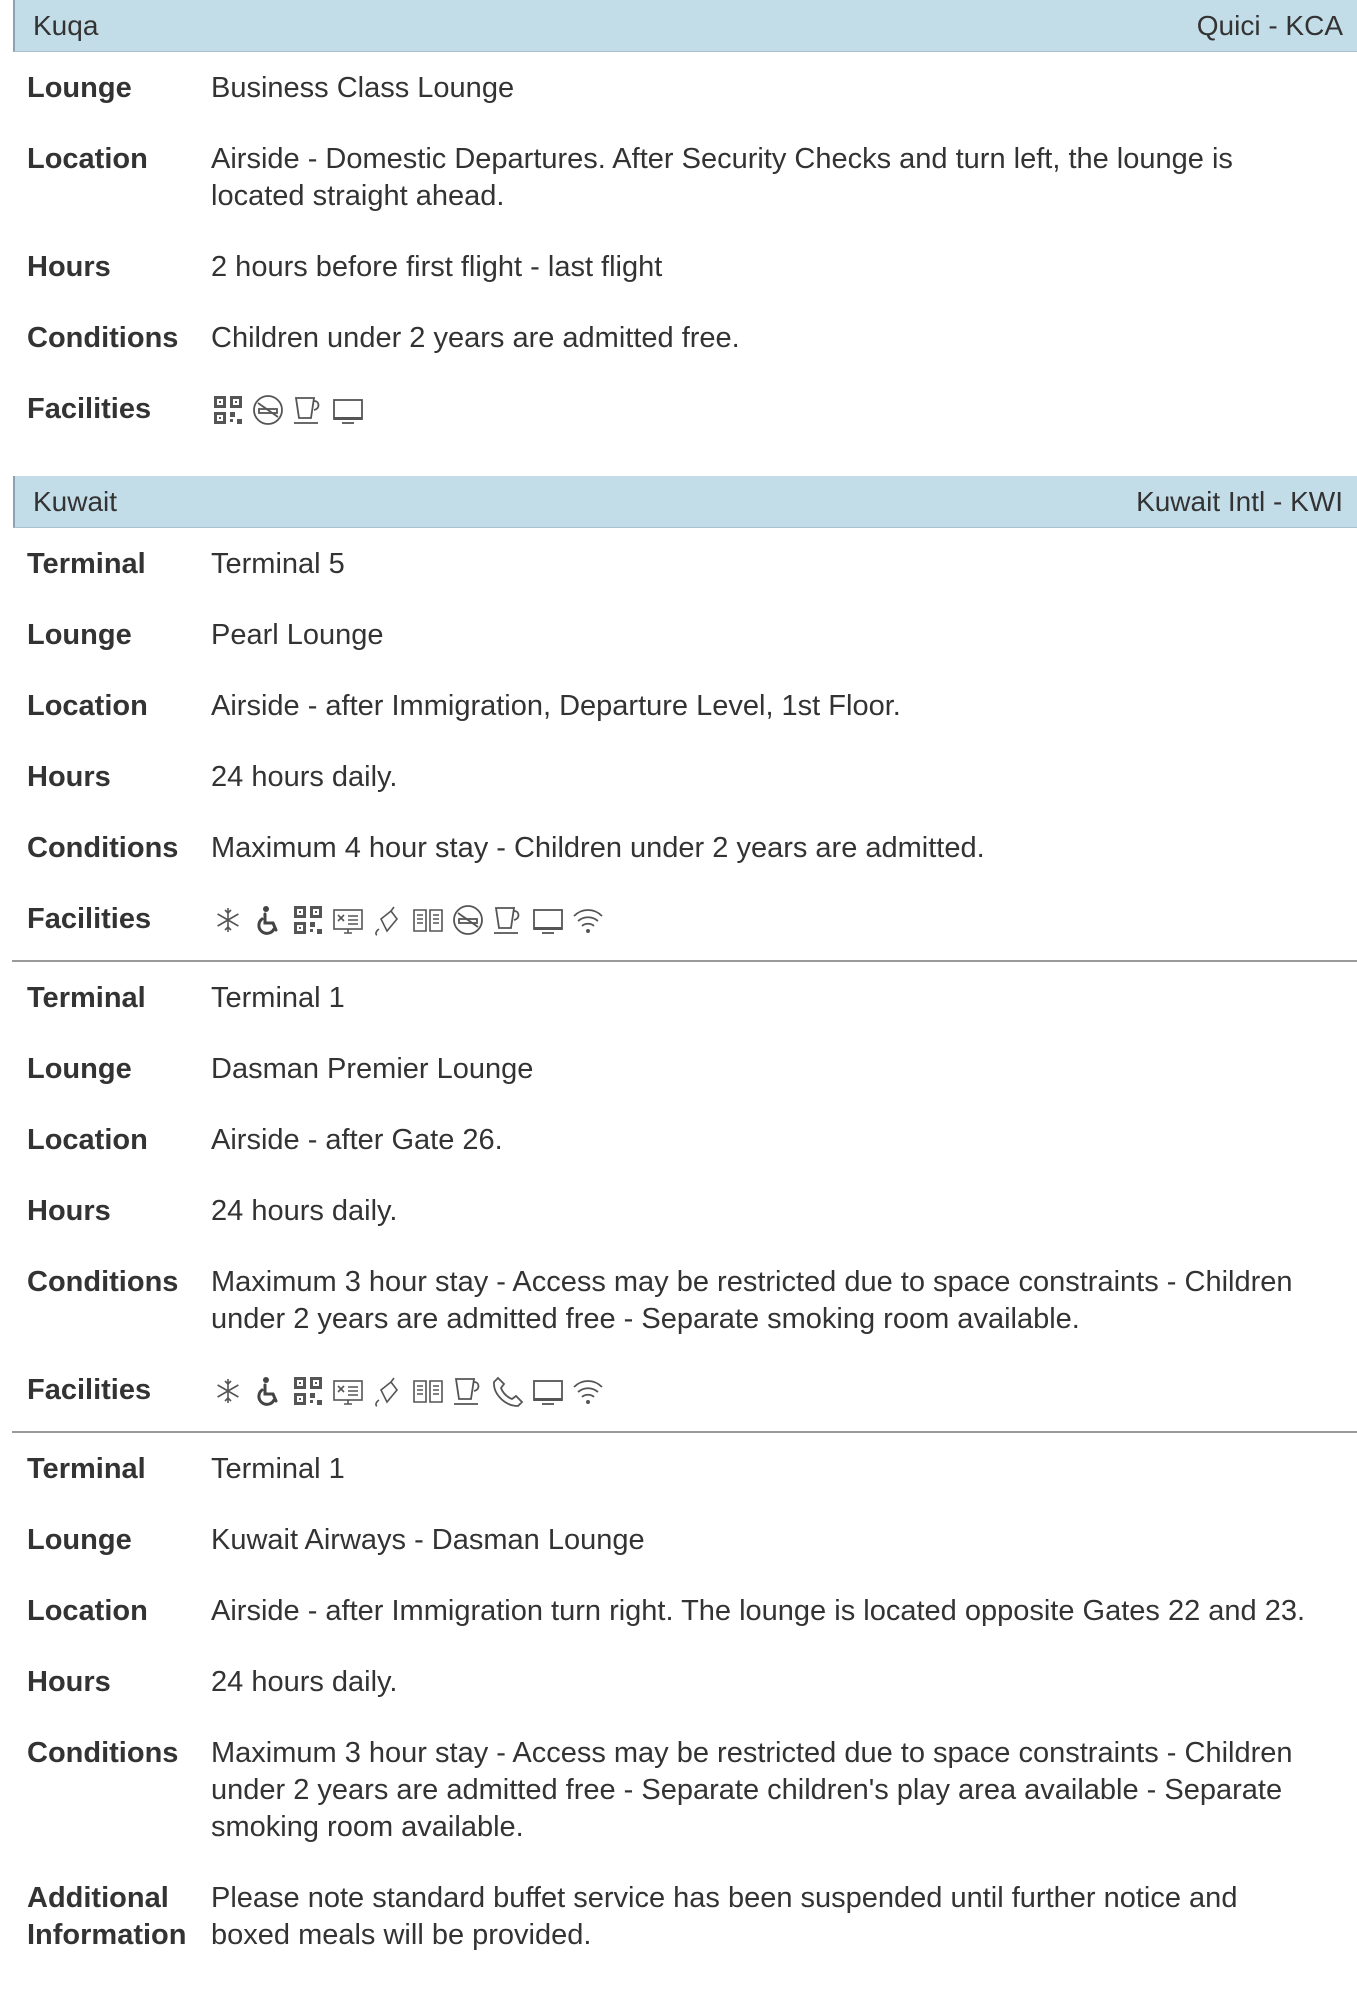  What do you see at coordinates (357, 1140) in the screenshot?
I see `field-value: Airside - after Gate 26.` at bounding box center [357, 1140].